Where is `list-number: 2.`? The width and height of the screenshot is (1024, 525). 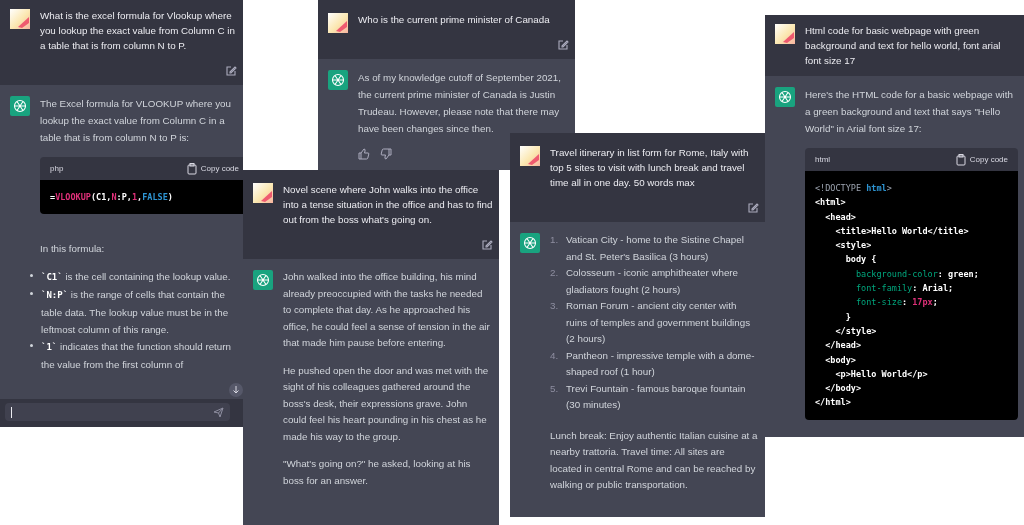
list-number: 2. is located at coordinates (555, 273).